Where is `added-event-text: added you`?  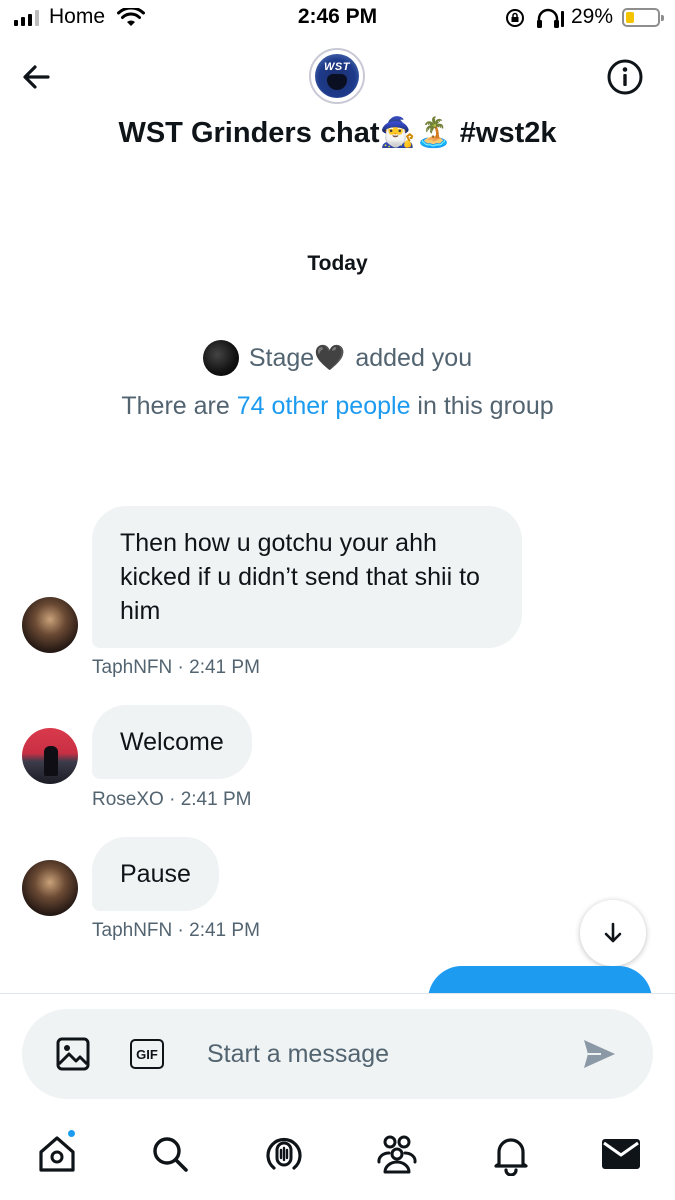 added-event-text: added you is located at coordinates (414, 357).